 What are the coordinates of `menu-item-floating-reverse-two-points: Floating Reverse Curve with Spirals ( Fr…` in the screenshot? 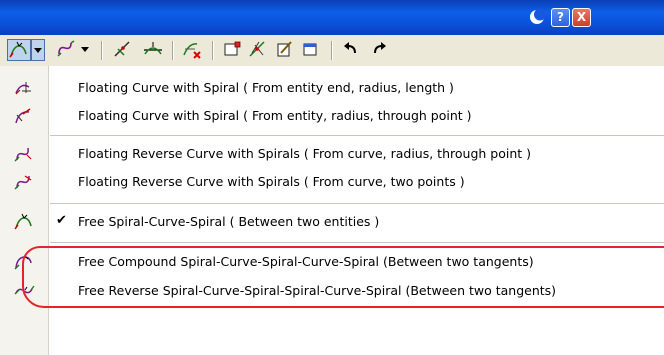 It's located at (332, 182).